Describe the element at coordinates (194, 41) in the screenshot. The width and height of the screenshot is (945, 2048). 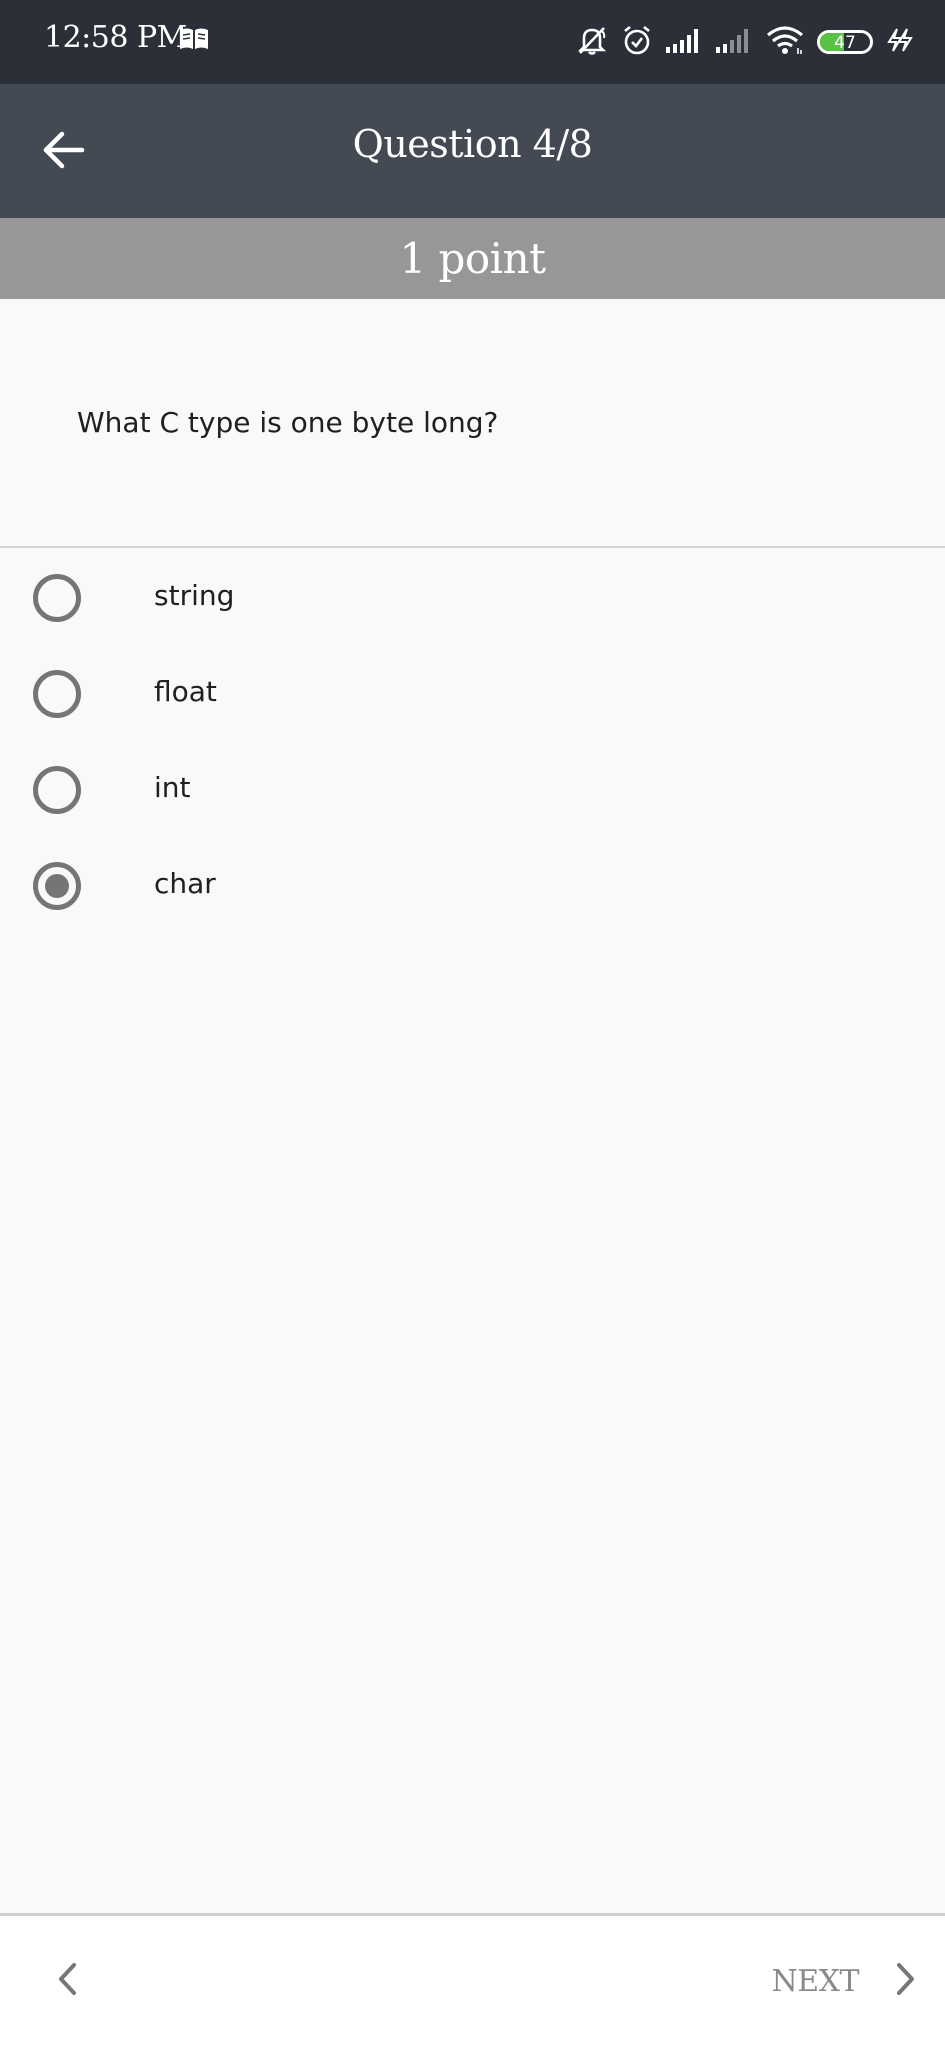
I see `book-icon` at that location.